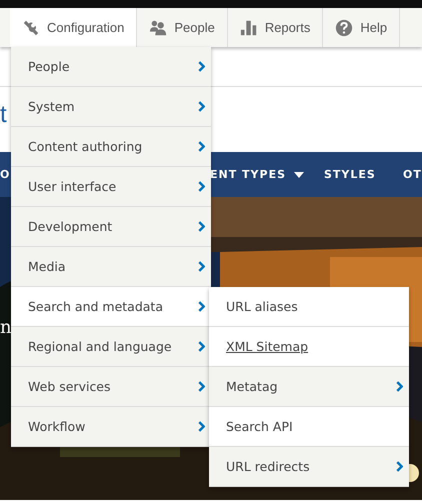 This screenshot has width=422, height=501. Describe the element at coordinates (158, 27) in the screenshot. I see `people-icon` at that location.